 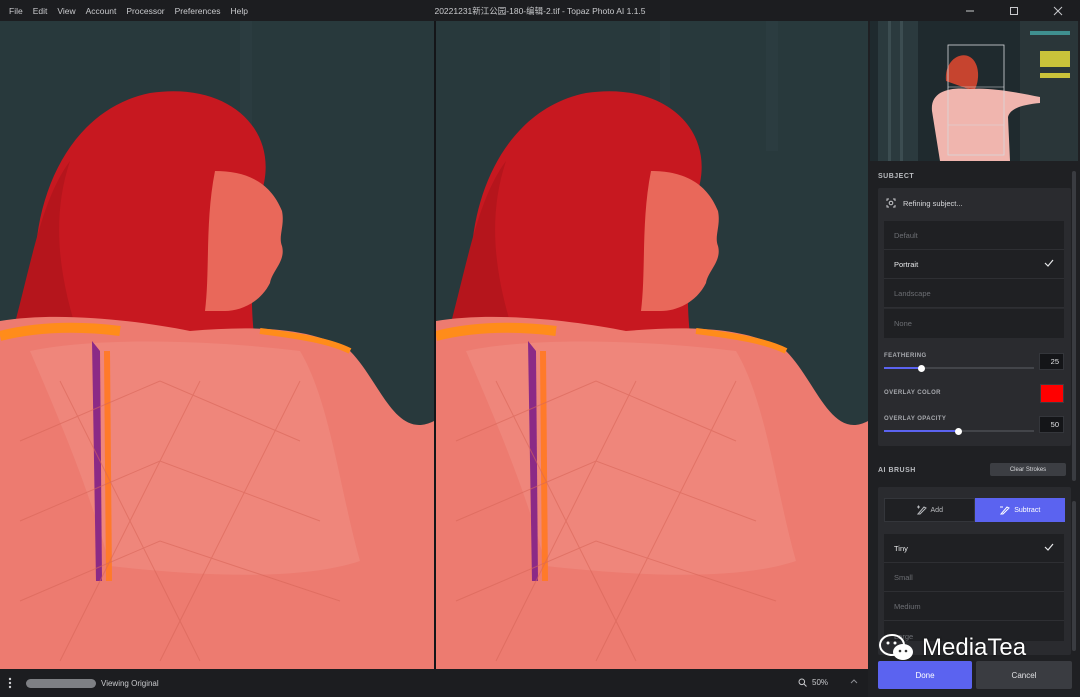 What do you see at coordinates (974, 577) in the screenshot?
I see `brush-size-small: Small` at bounding box center [974, 577].